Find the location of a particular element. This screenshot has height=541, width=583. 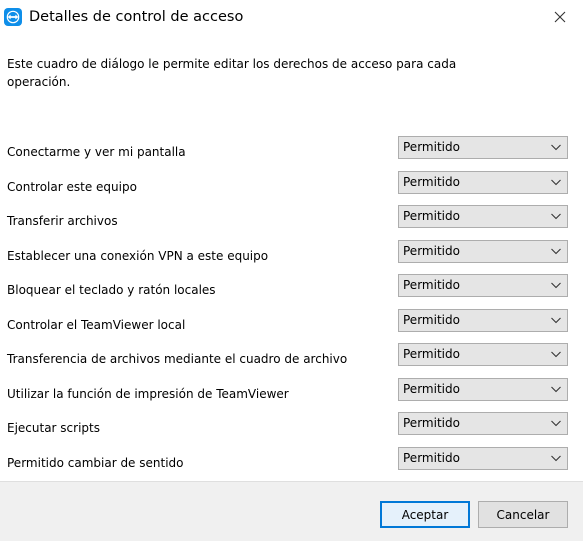

access-row-label: Transferir archivos is located at coordinates (62, 221).